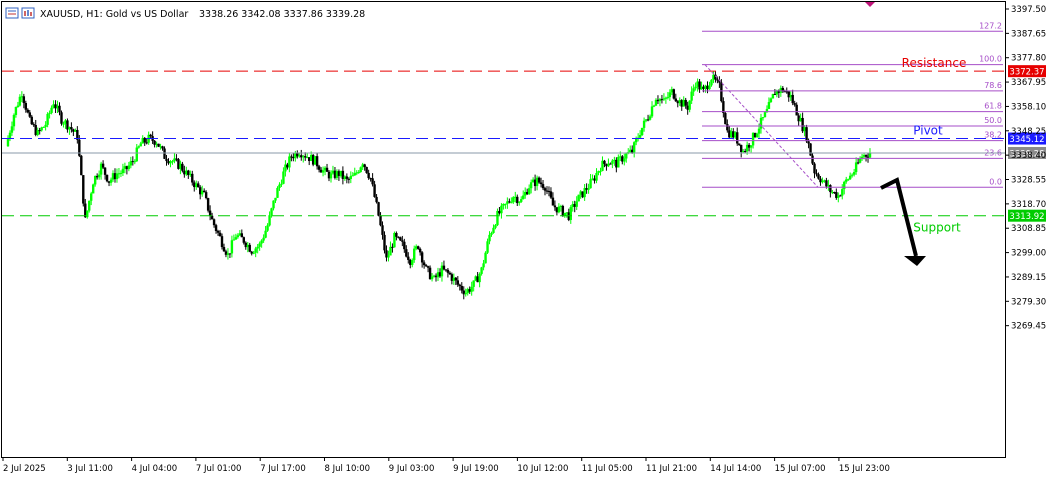  I want to click on y-tick-label: 3358.10, so click(1028, 107).